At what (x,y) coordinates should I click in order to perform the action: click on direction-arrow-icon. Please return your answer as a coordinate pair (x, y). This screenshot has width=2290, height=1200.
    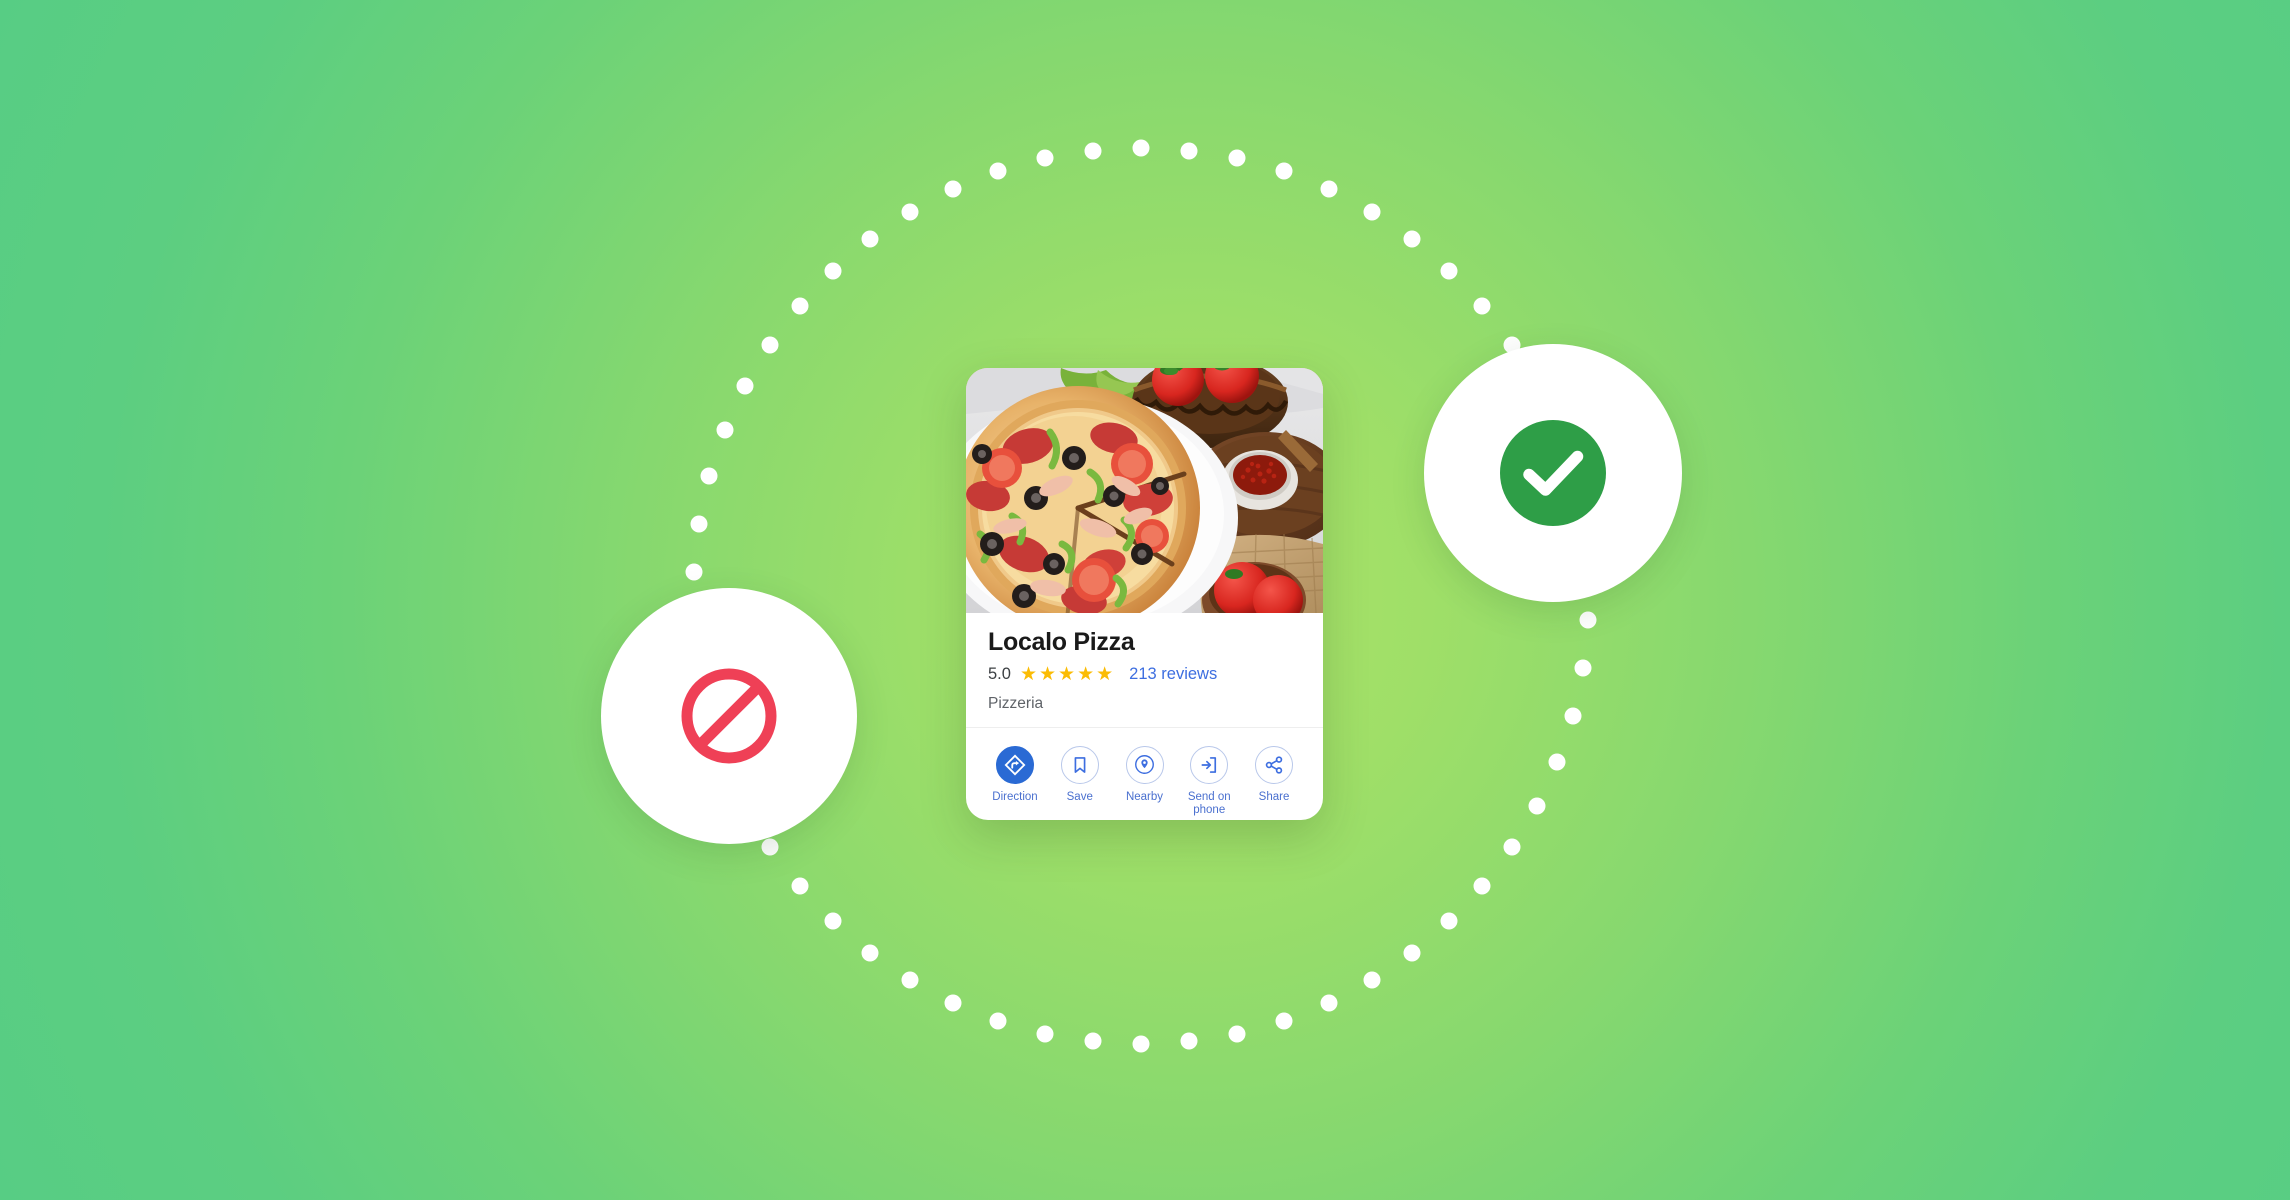
    Looking at the image, I should click on (1015, 764).